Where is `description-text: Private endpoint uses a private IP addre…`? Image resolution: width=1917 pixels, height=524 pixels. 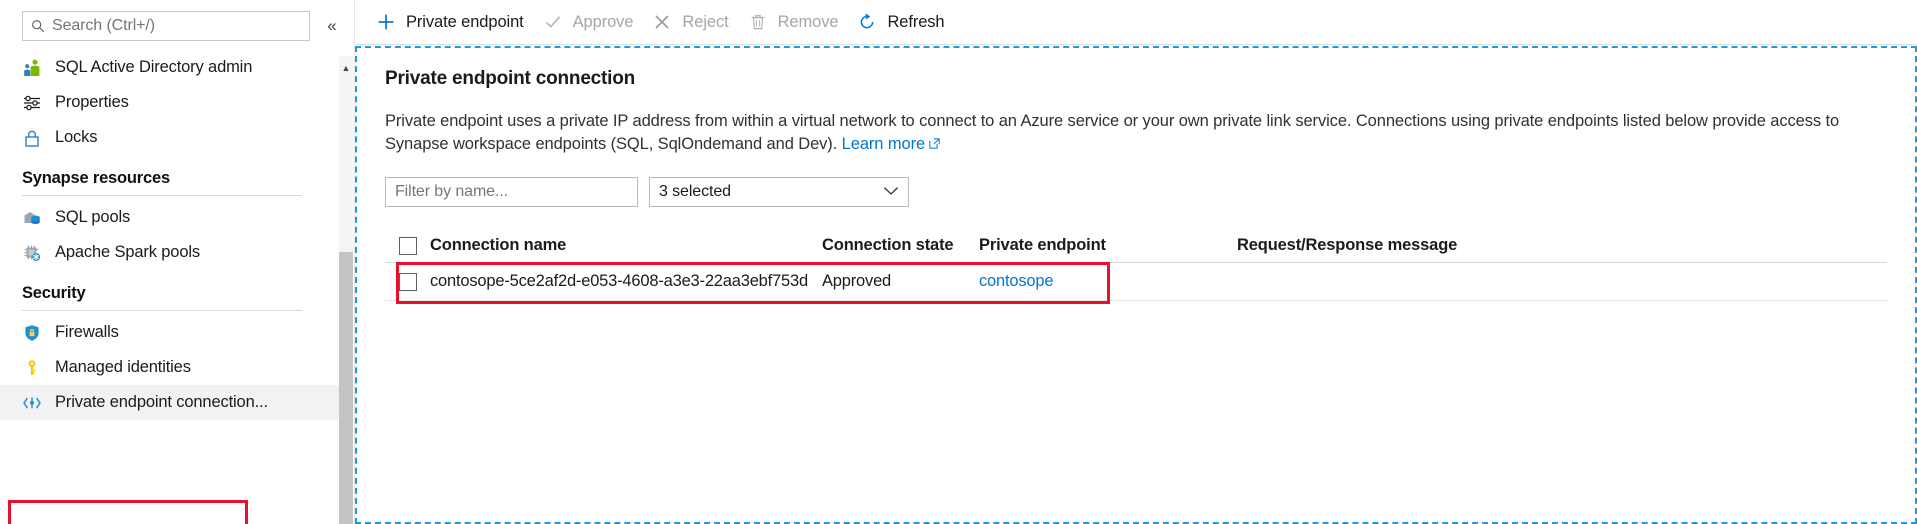
description-text: Private endpoint uses a private IP addre… is located at coordinates (1112, 132).